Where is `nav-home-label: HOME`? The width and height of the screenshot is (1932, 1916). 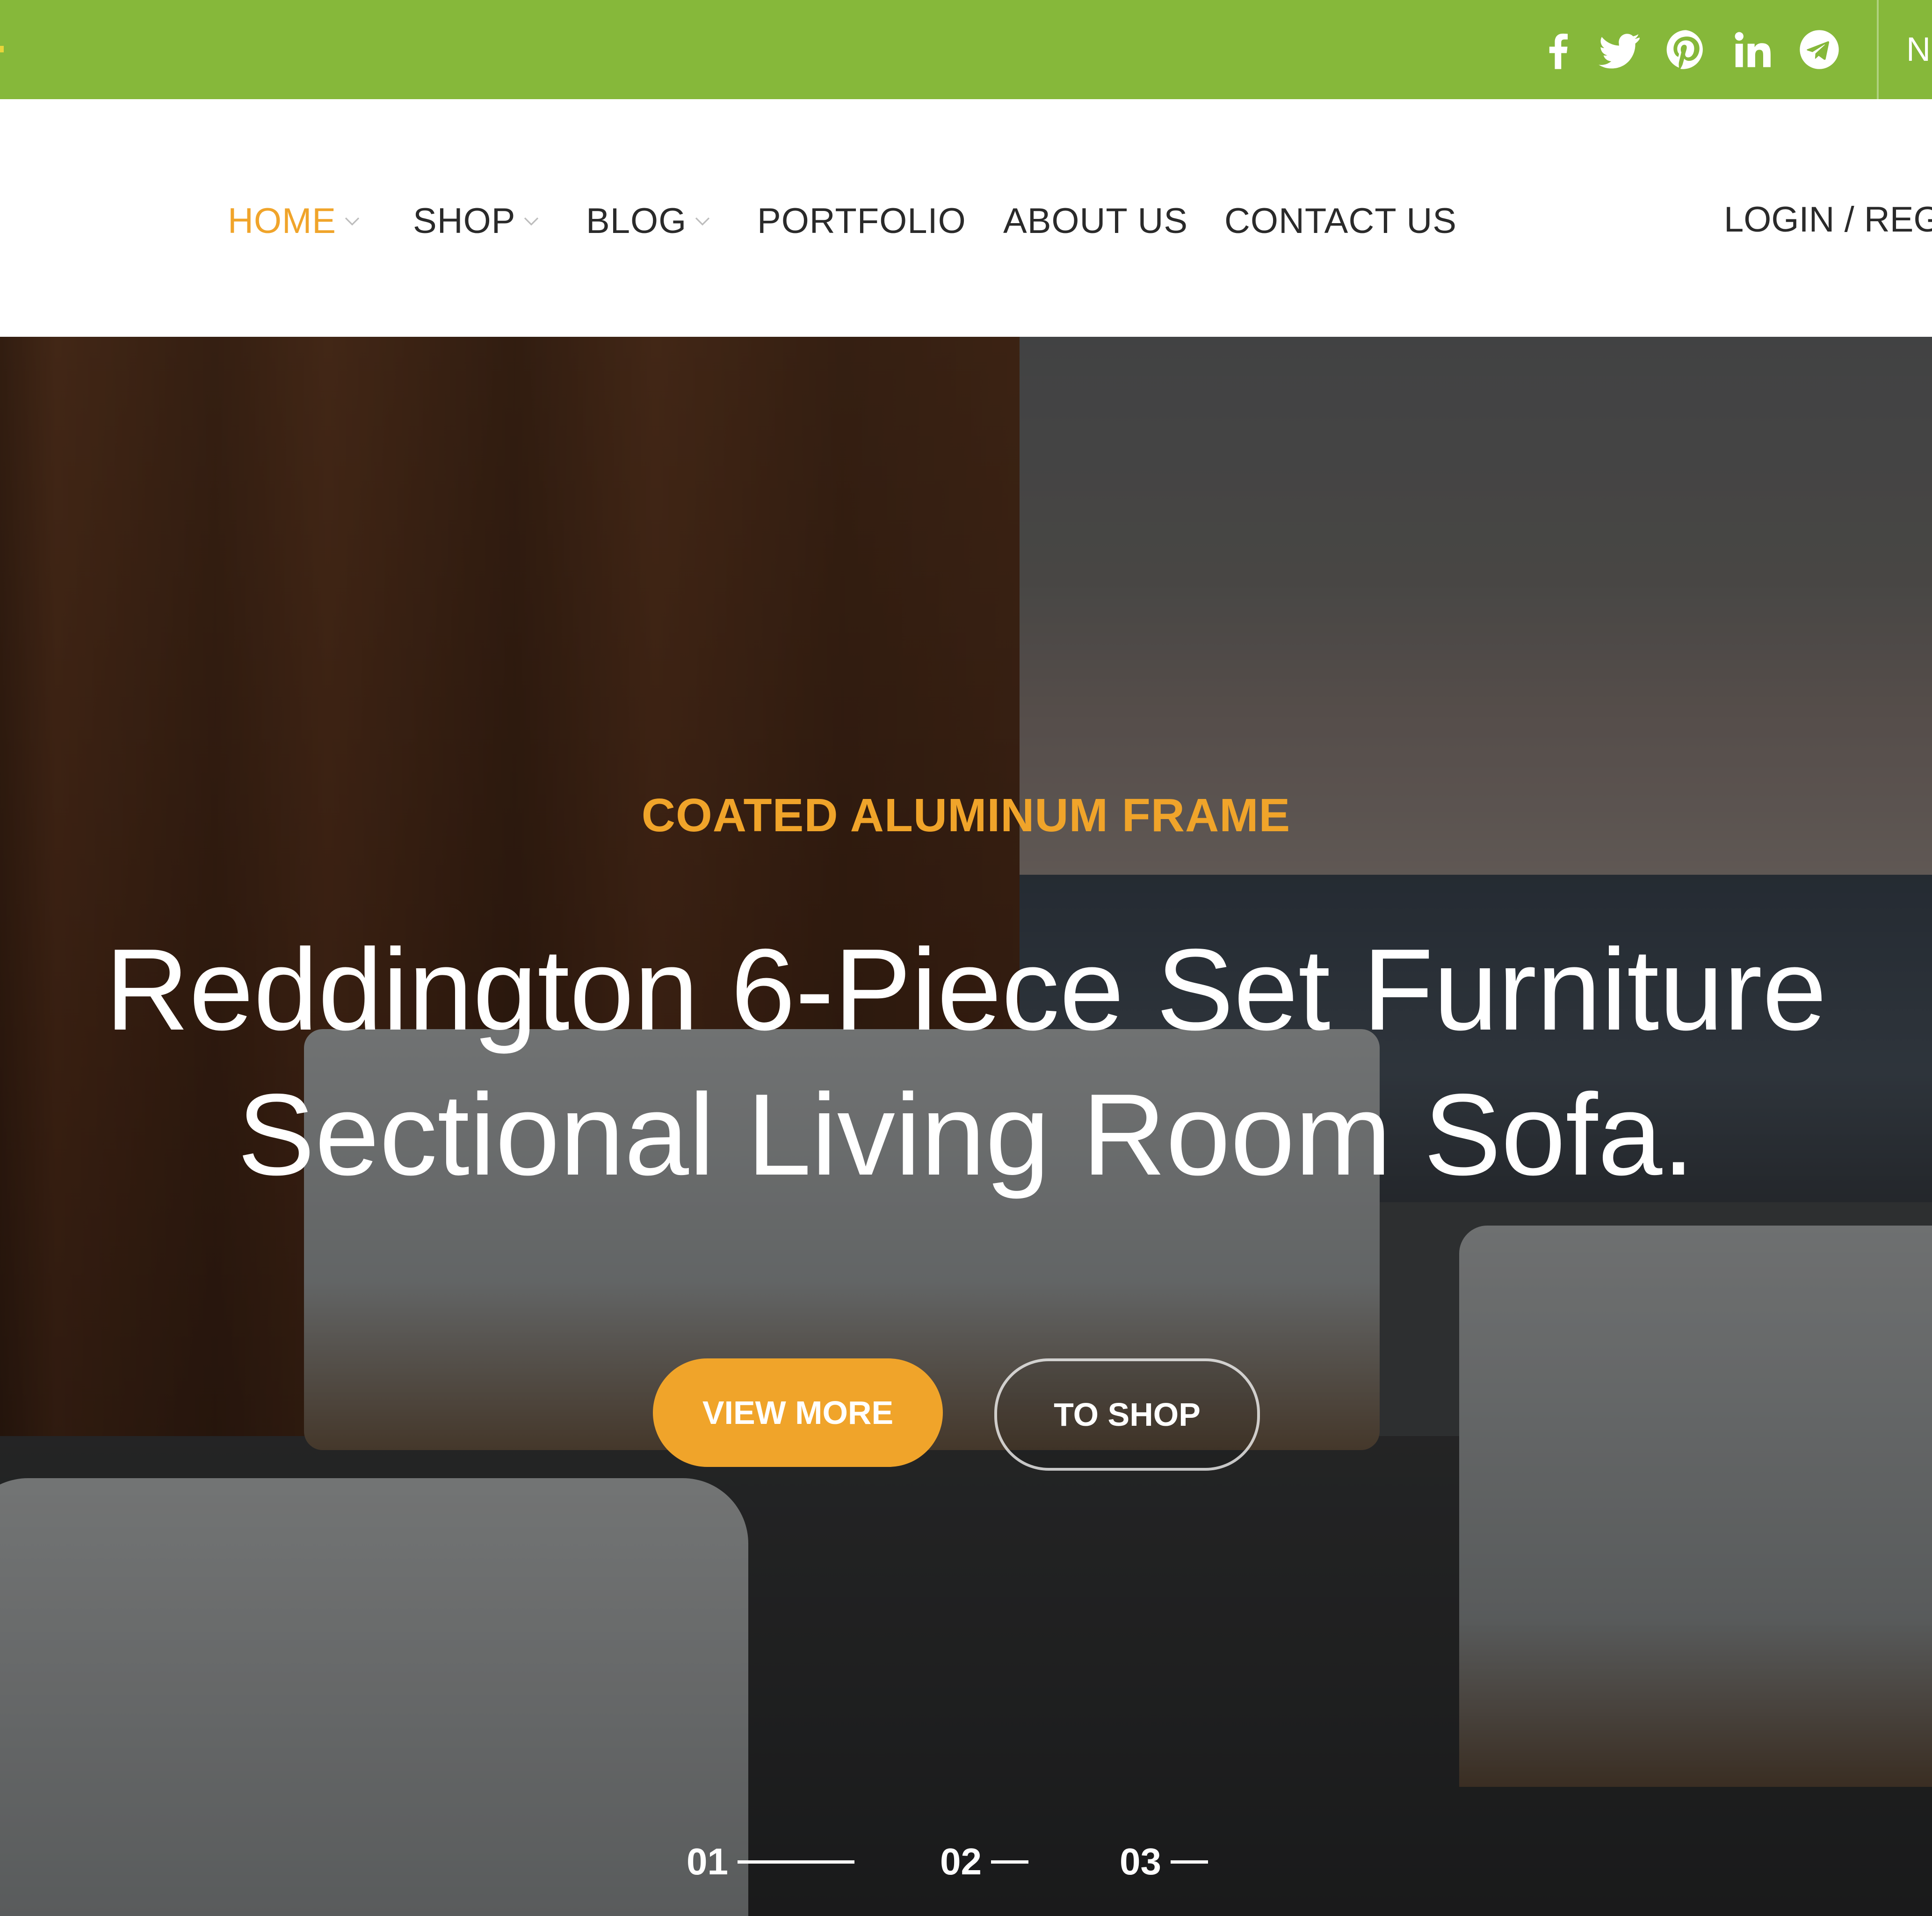
nav-home-label: HOME is located at coordinates (282, 221).